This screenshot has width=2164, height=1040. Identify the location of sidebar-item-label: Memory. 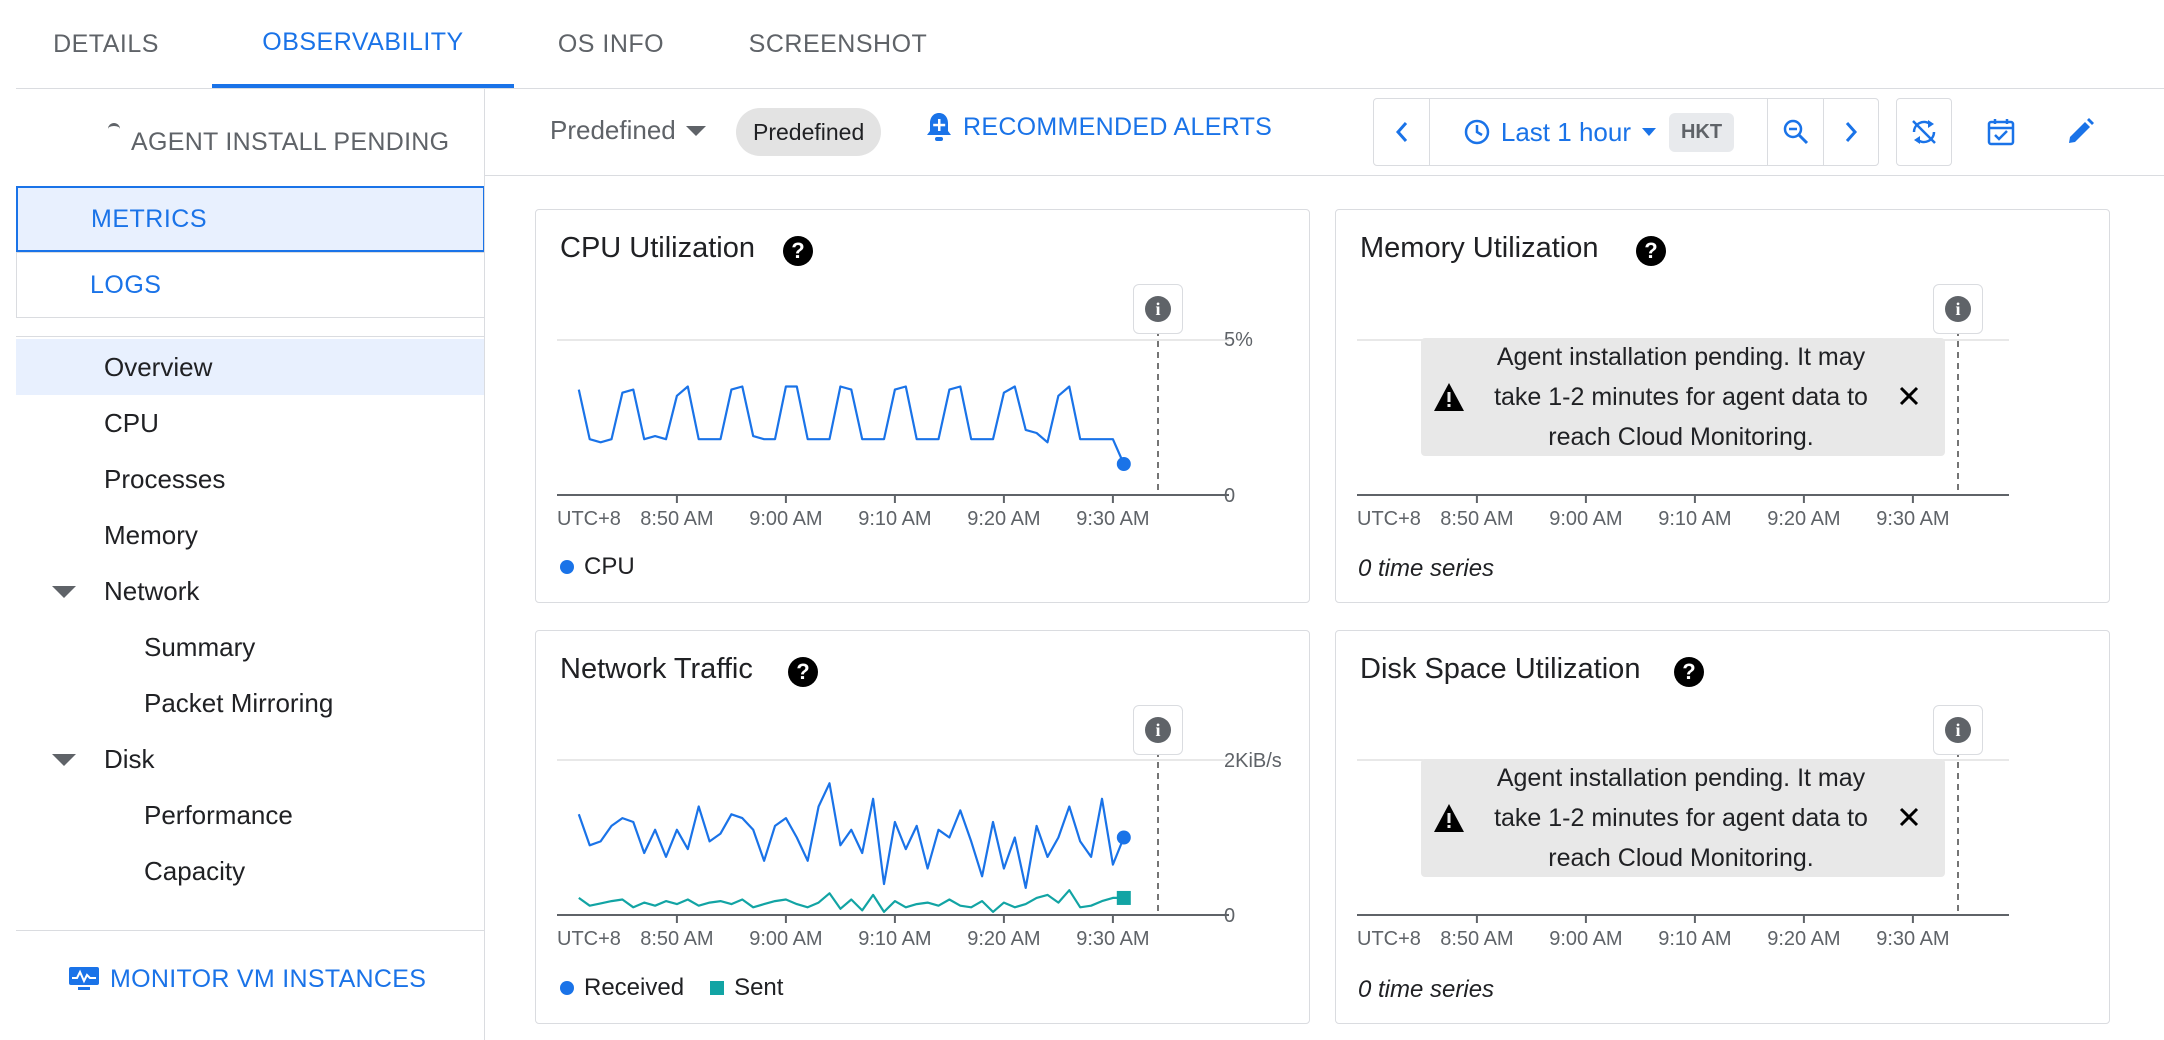
(151, 534).